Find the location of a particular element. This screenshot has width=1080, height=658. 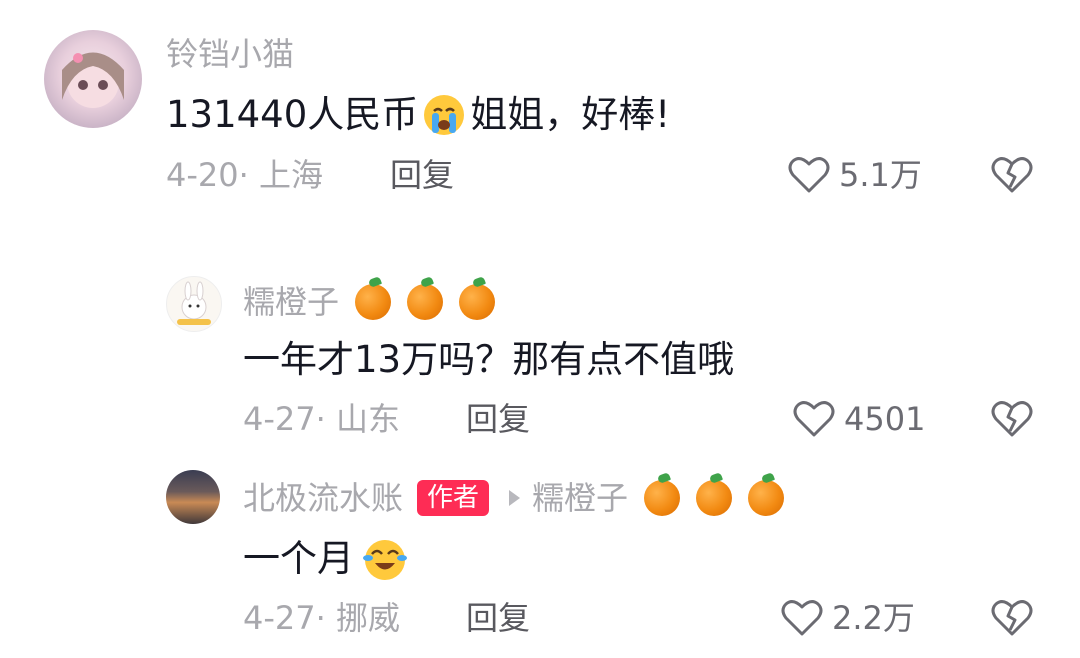

like-button: 4501 is located at coordinates (858, 419).